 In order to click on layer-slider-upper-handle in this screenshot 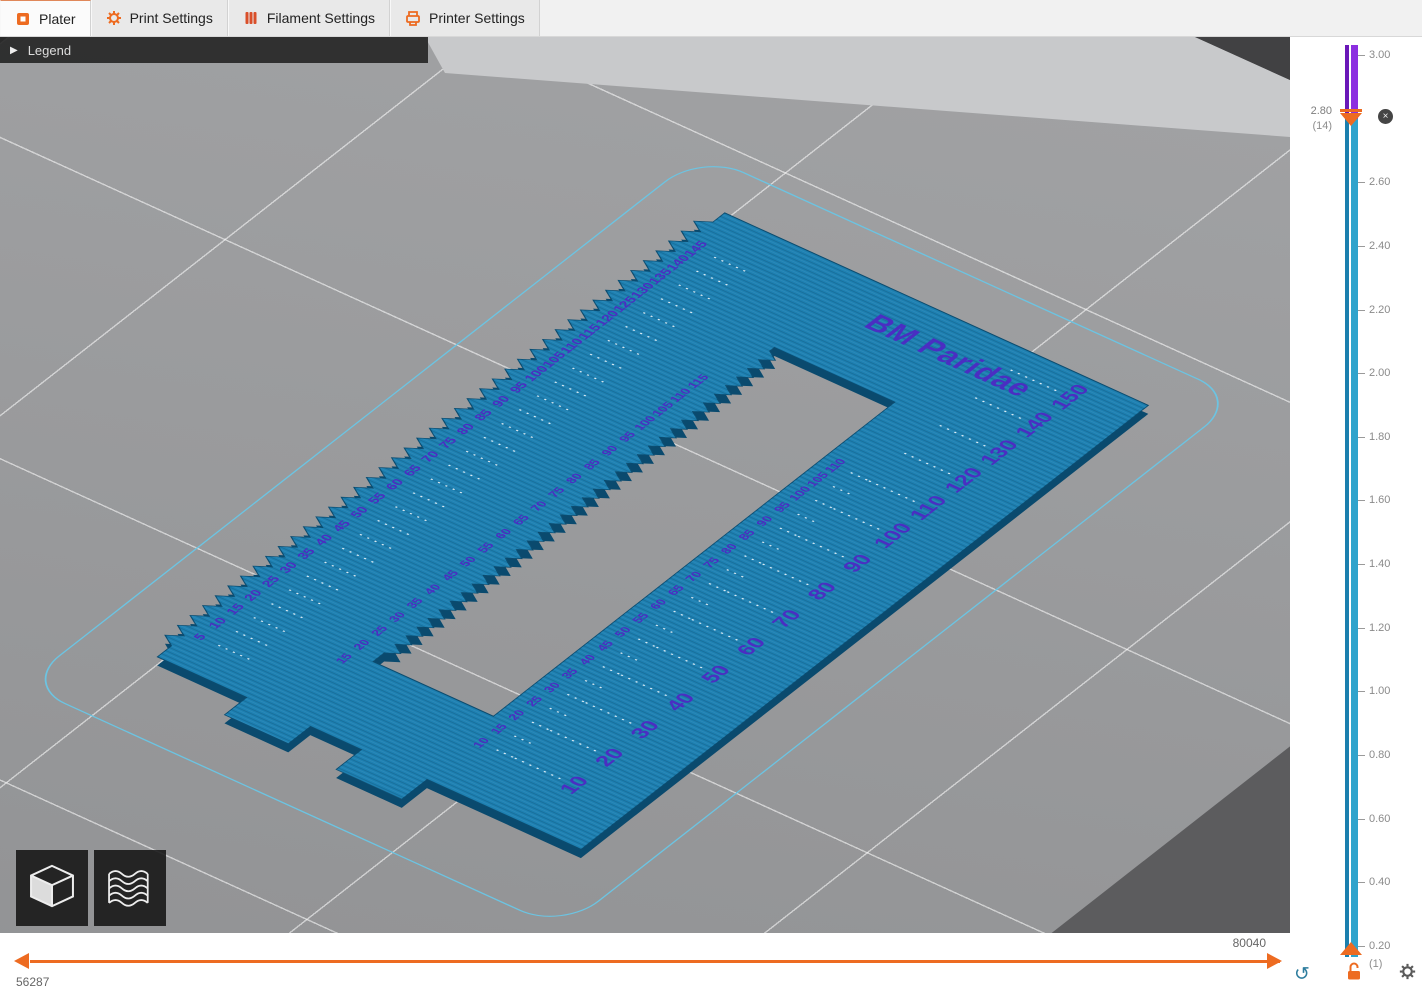, I will do `click(1351, 119)`.